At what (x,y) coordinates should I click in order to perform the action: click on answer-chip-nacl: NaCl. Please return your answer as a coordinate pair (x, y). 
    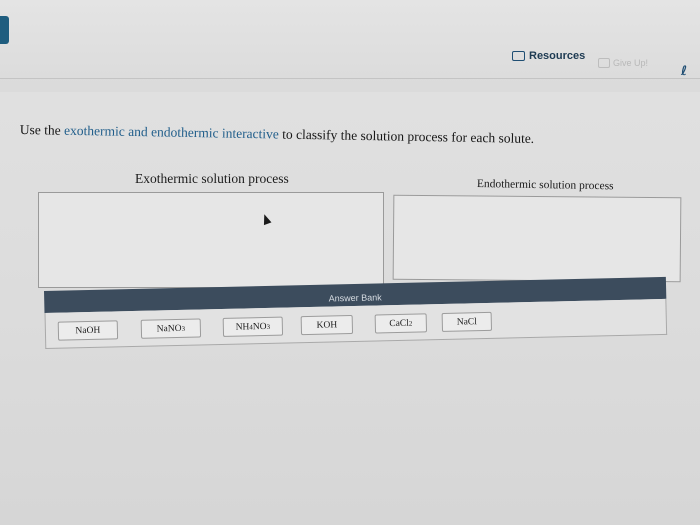
    Looking at the image, I should click on (467, 321).